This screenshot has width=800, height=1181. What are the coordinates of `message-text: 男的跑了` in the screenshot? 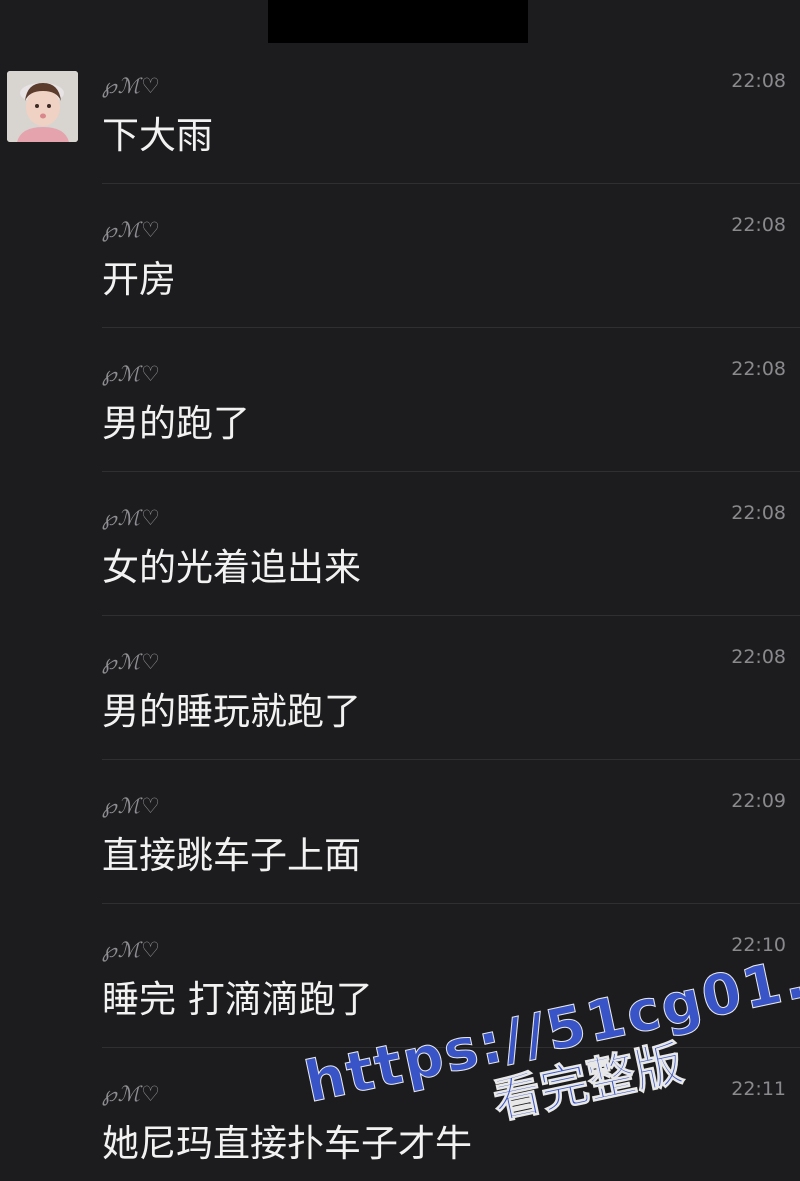 It's located at (176, 423).